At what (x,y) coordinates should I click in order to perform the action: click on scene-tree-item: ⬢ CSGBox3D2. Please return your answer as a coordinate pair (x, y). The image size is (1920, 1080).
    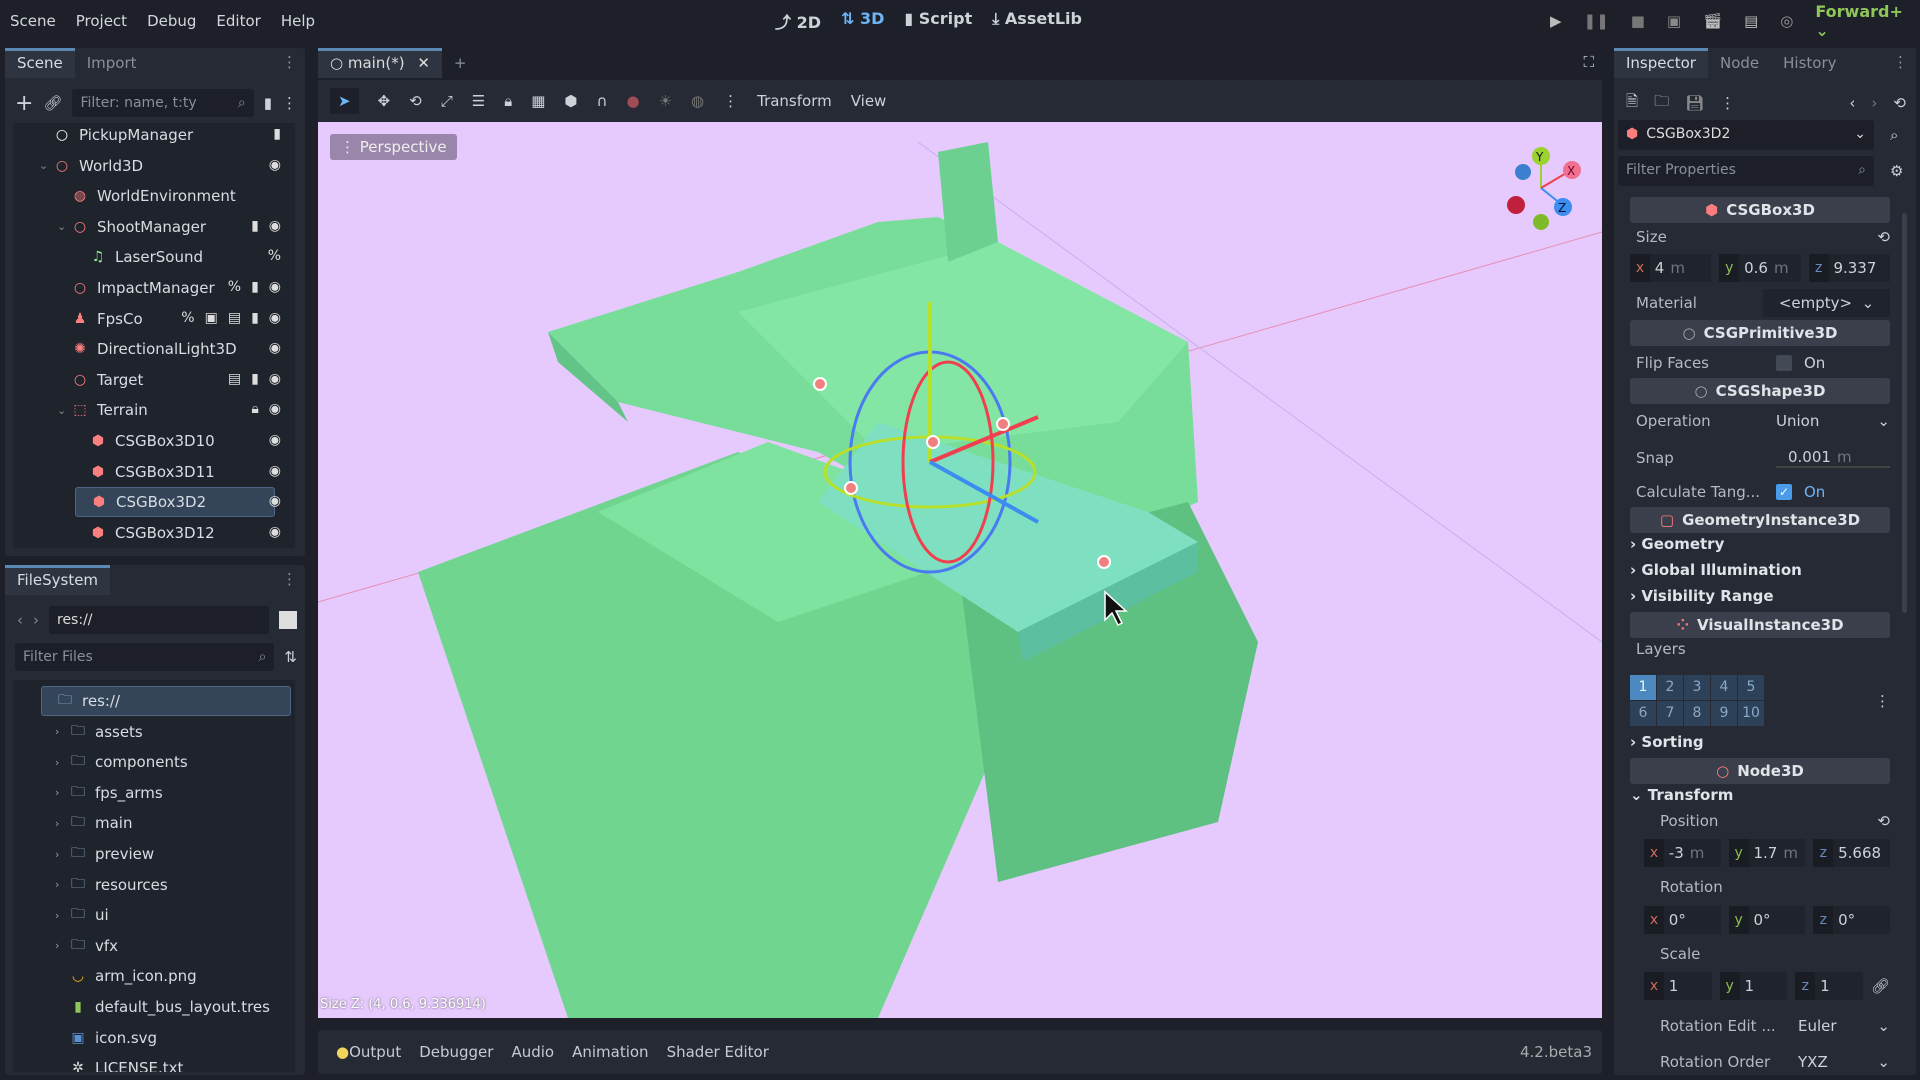
    Looking at the image, I should click on (175, 502).